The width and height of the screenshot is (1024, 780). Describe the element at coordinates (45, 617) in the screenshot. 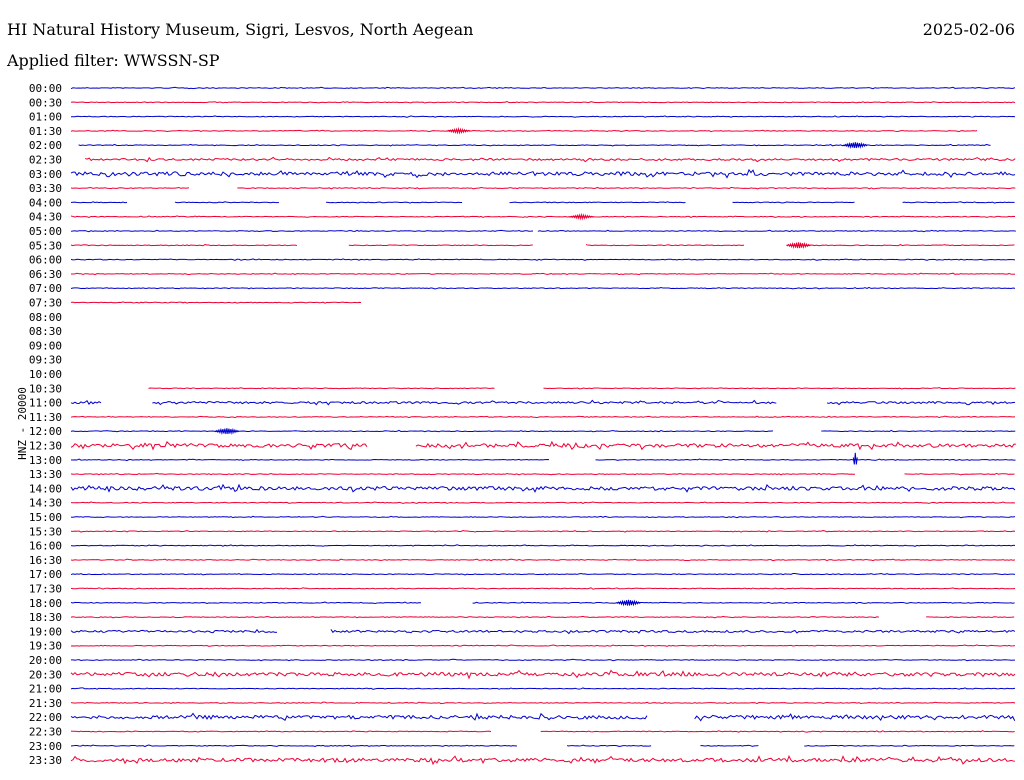

I see `time-tick-label: 18:30` at that location.